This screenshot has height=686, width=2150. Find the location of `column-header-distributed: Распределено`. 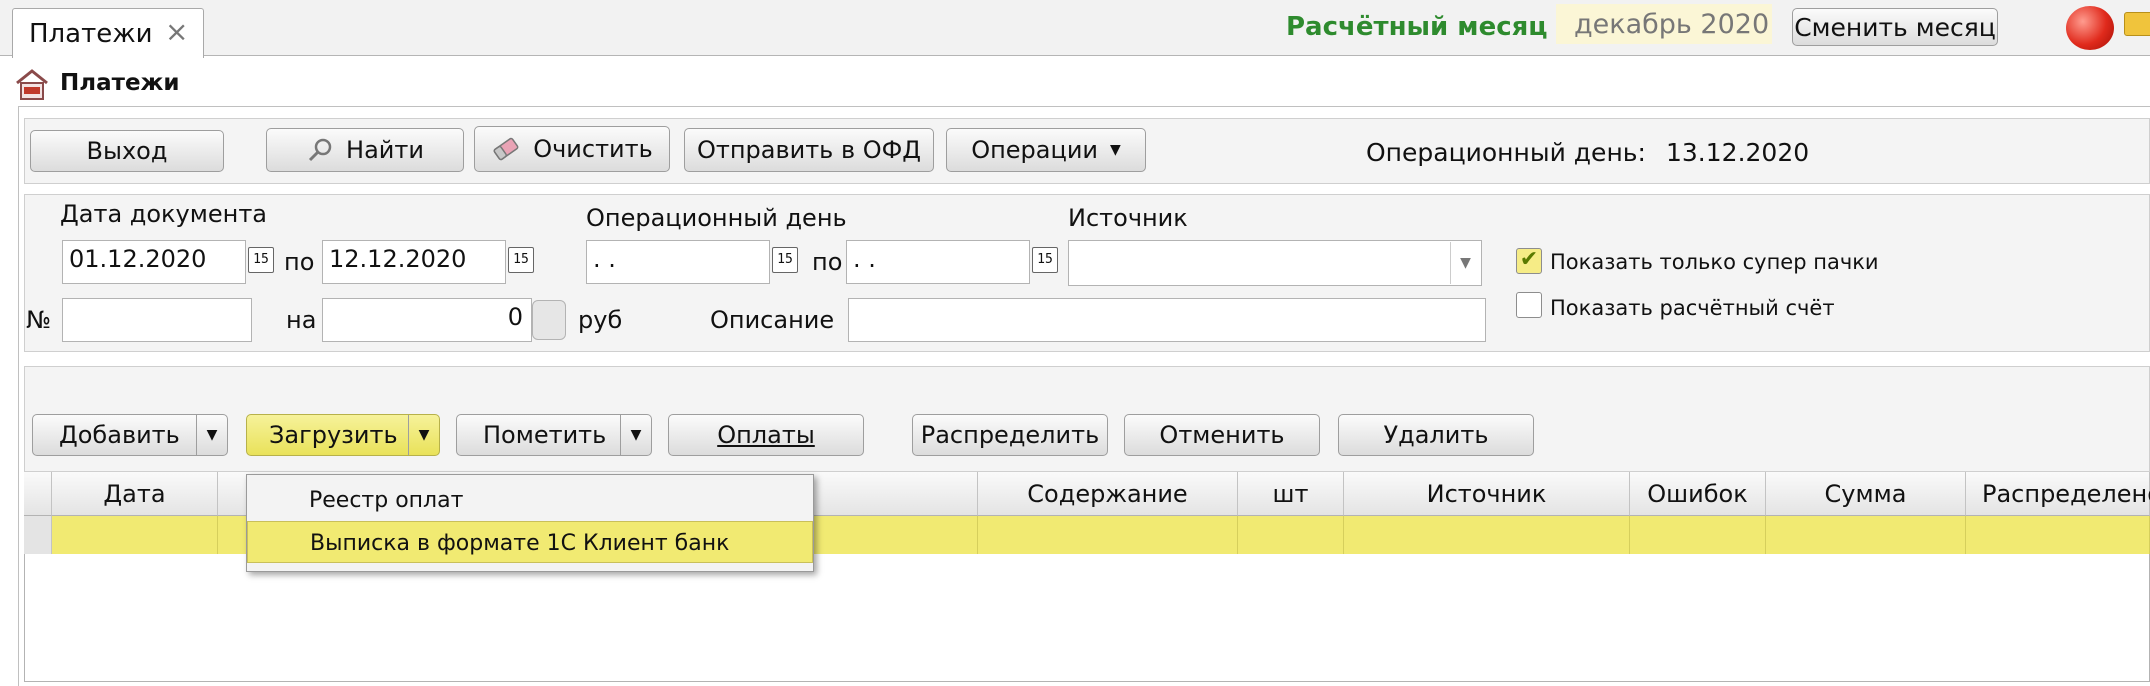

column-header-distributed: Распределено is located at coordinates (2058, 494).